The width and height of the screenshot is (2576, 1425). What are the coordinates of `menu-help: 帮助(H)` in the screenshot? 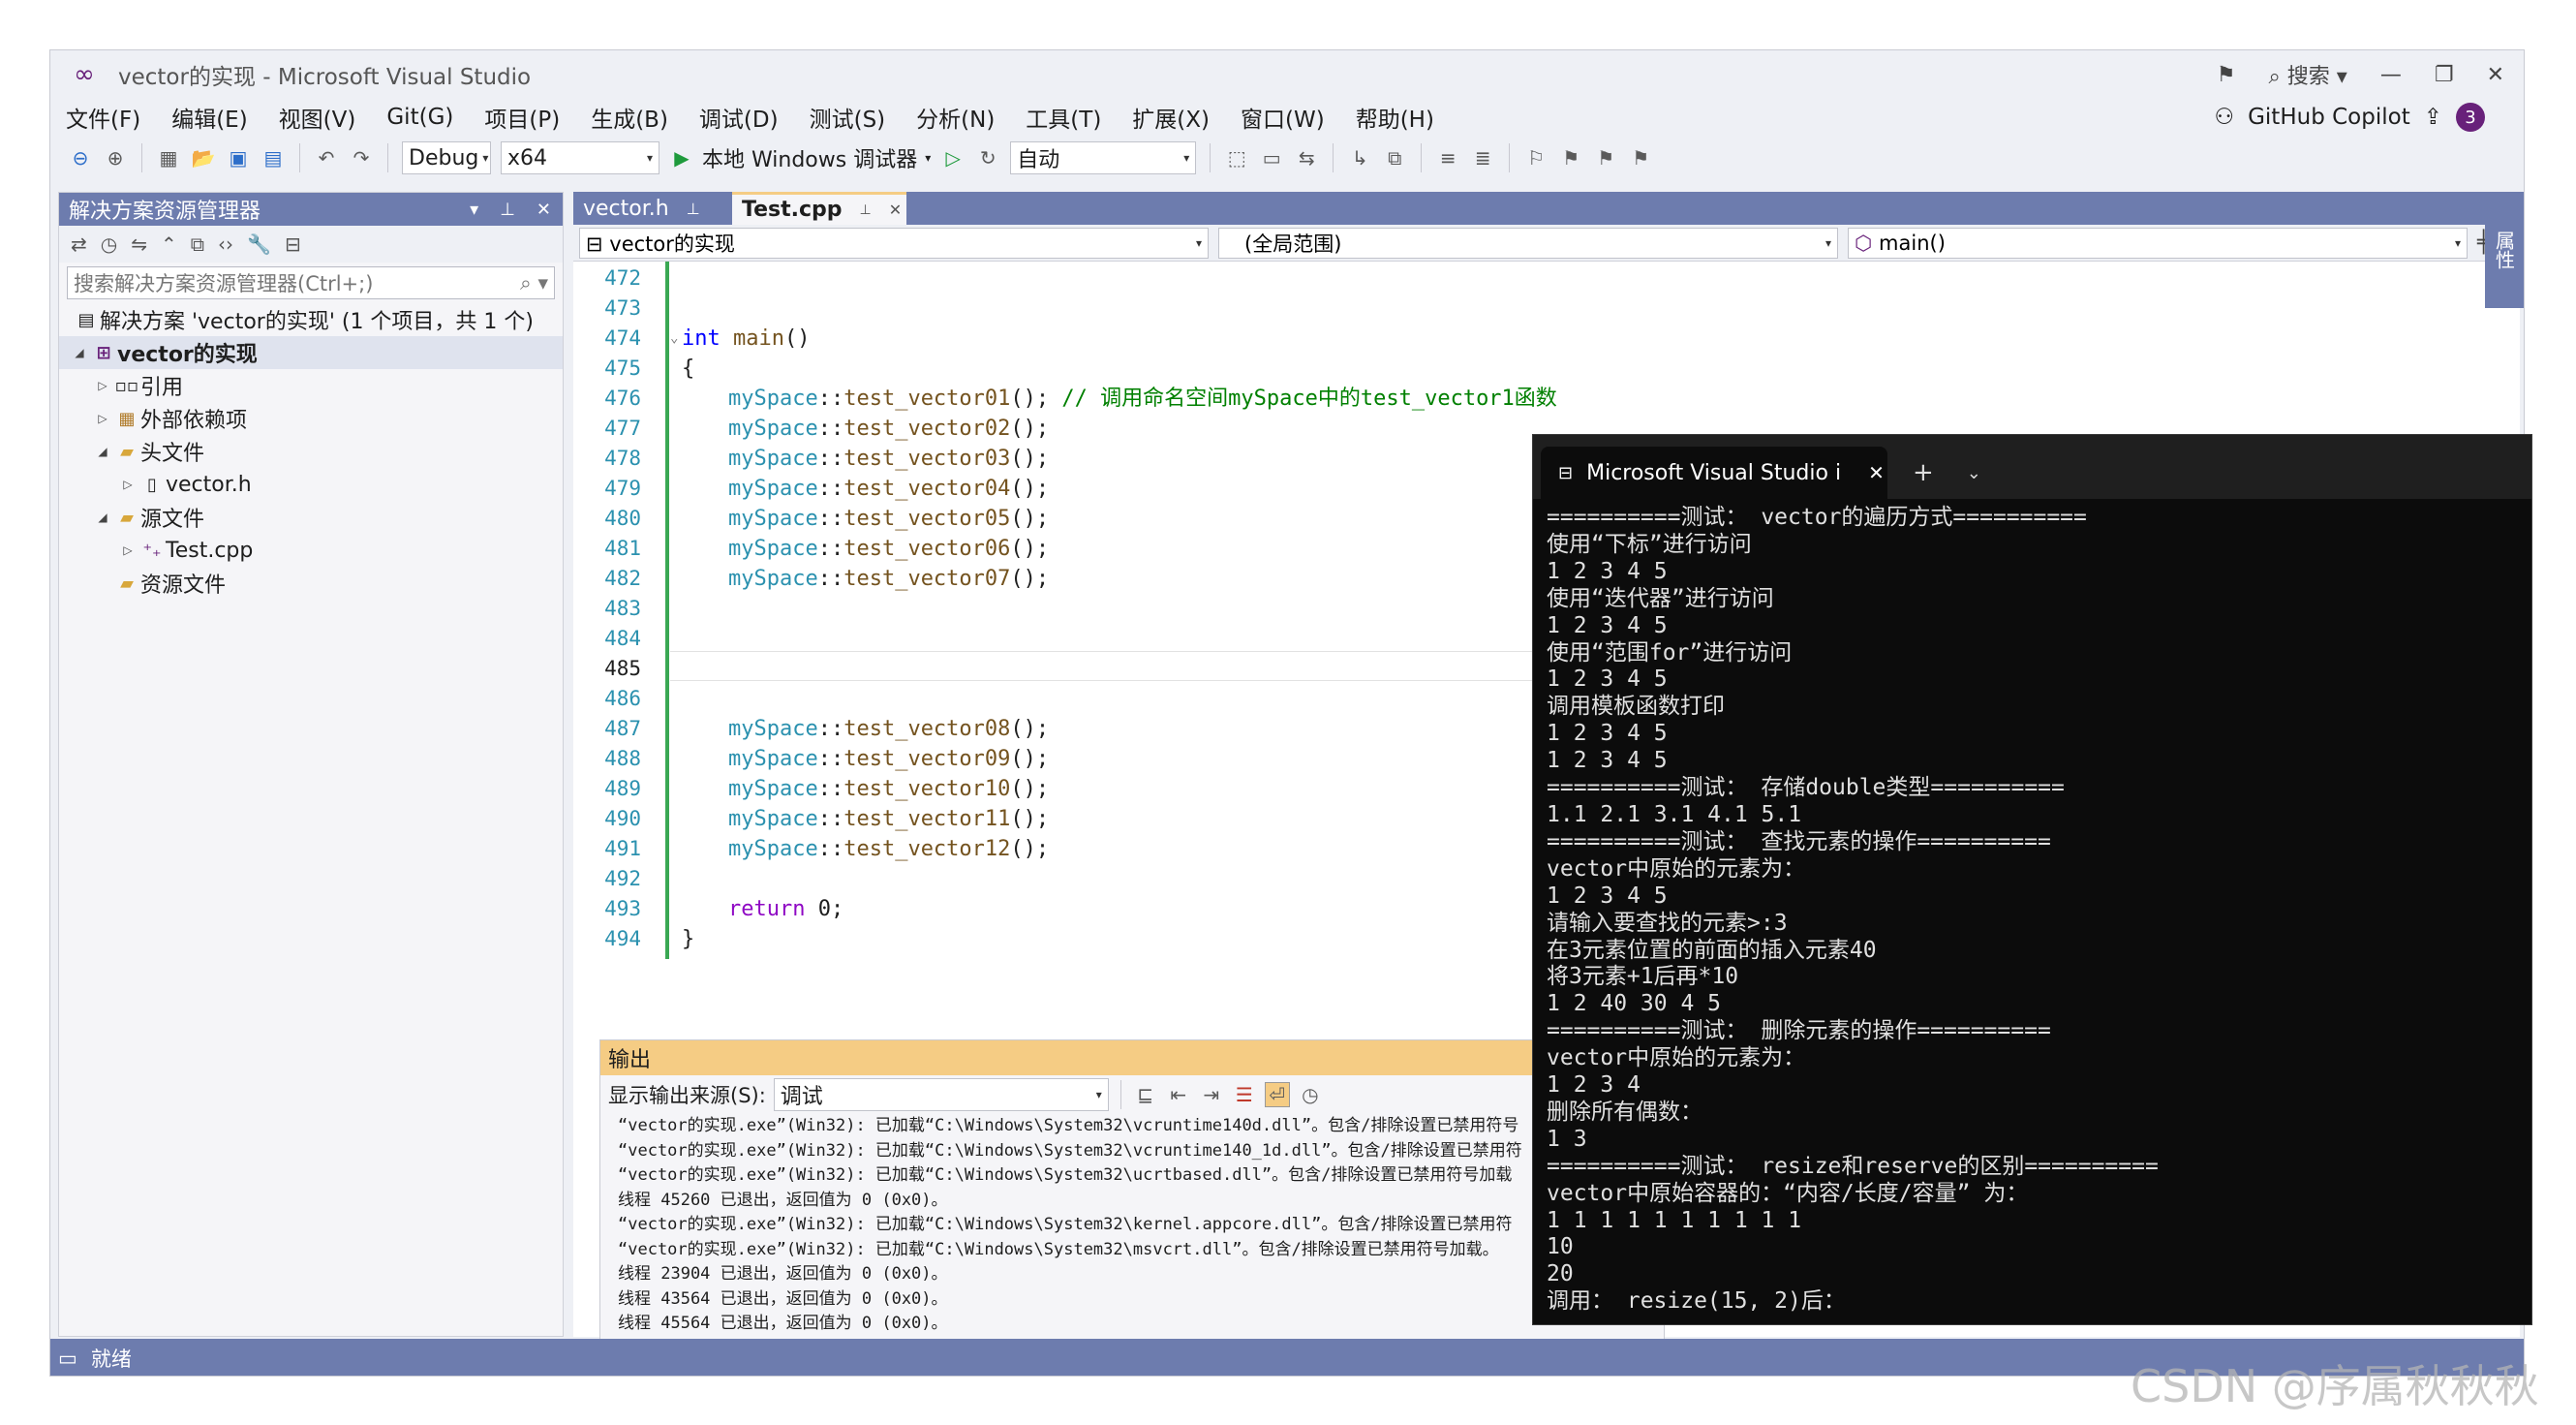 It's located at (1395, 117).